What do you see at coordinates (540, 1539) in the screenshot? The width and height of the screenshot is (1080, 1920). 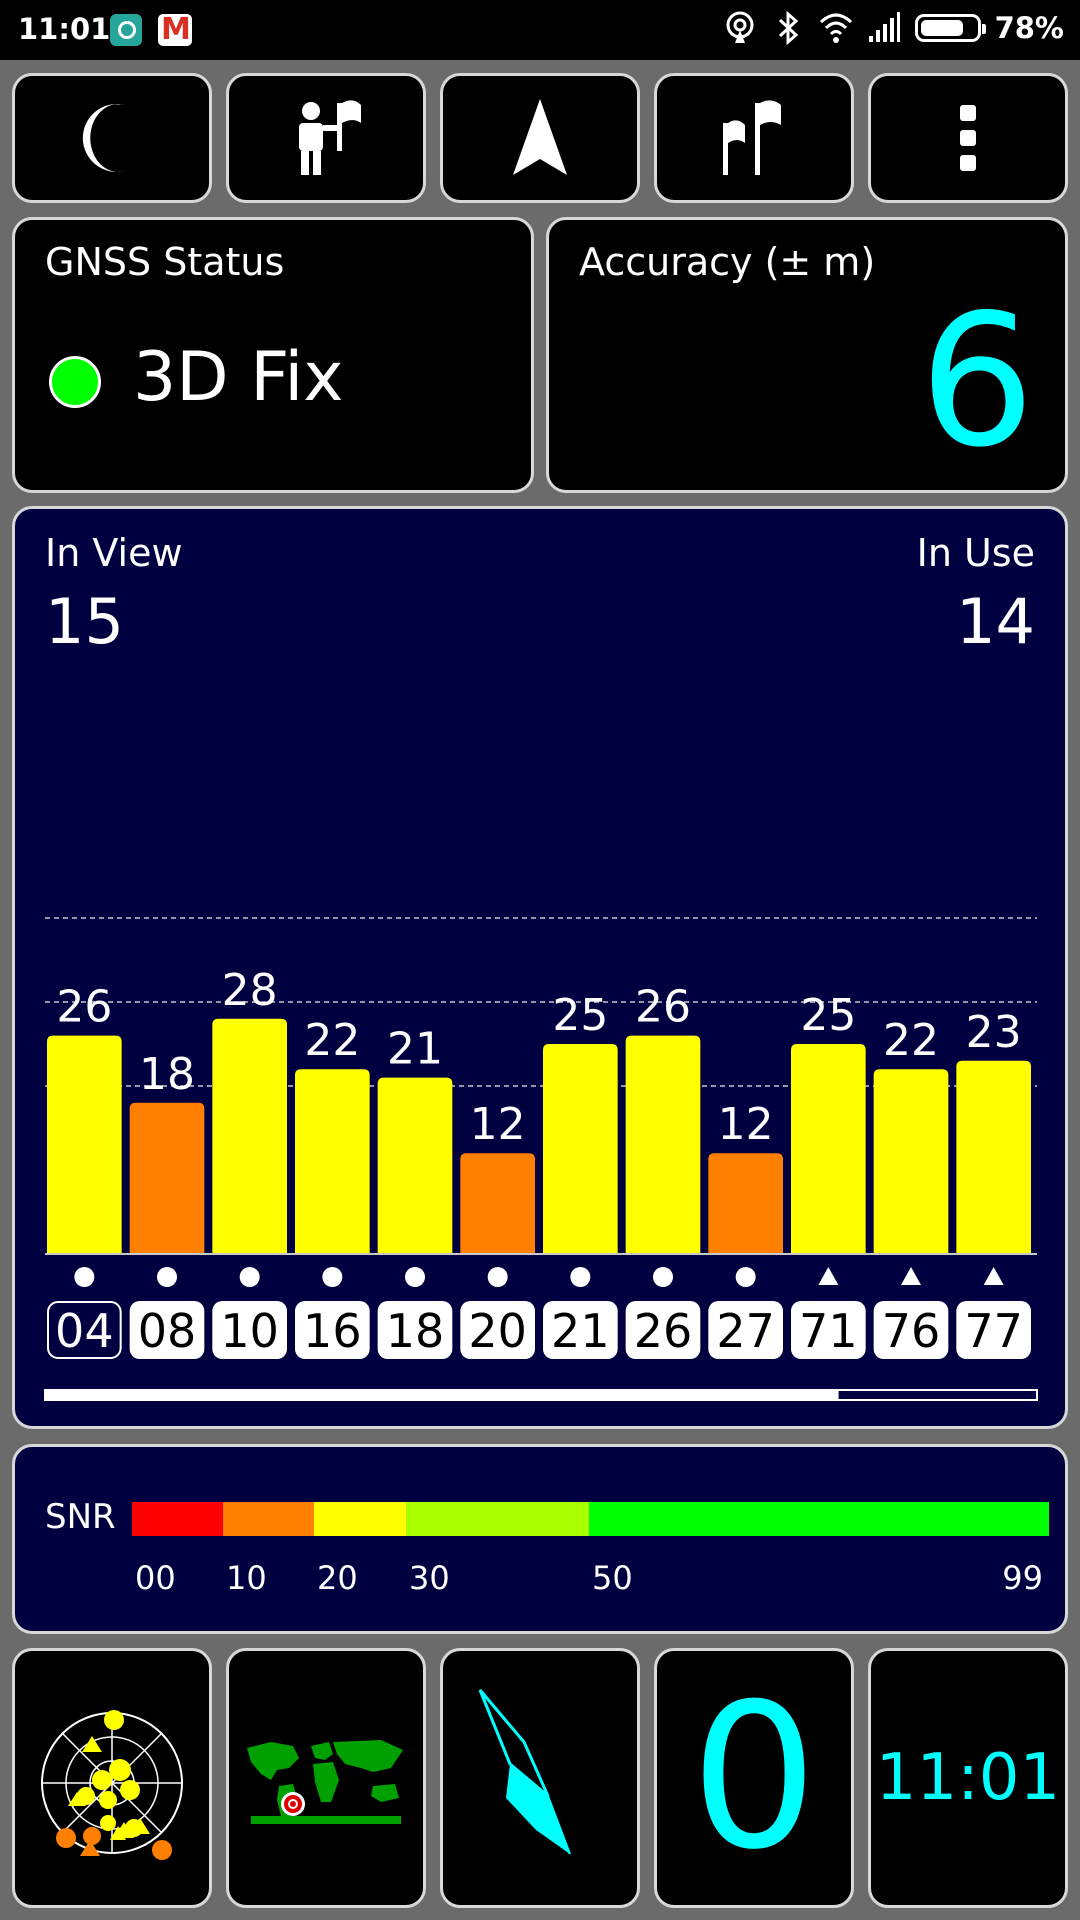 I see `snr-legend-panel: SNR 00 10 20 30 50 99` at bounding box center [540, 1539].